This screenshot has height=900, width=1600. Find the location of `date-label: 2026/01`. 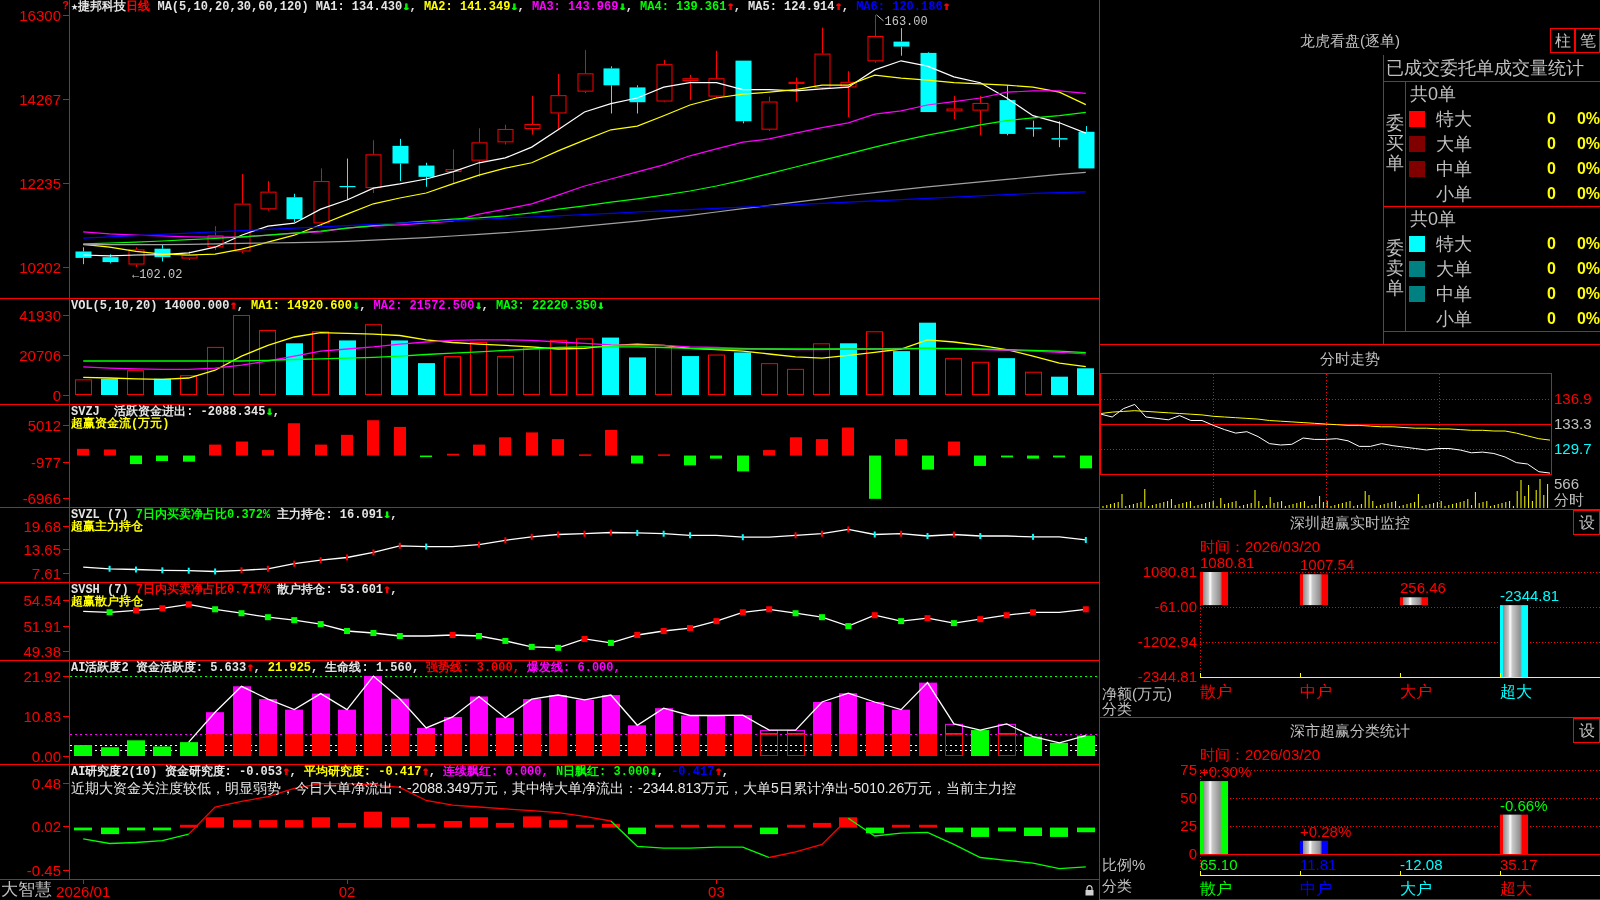

date-label: 2026/01 is located at coordinates (83, 892).